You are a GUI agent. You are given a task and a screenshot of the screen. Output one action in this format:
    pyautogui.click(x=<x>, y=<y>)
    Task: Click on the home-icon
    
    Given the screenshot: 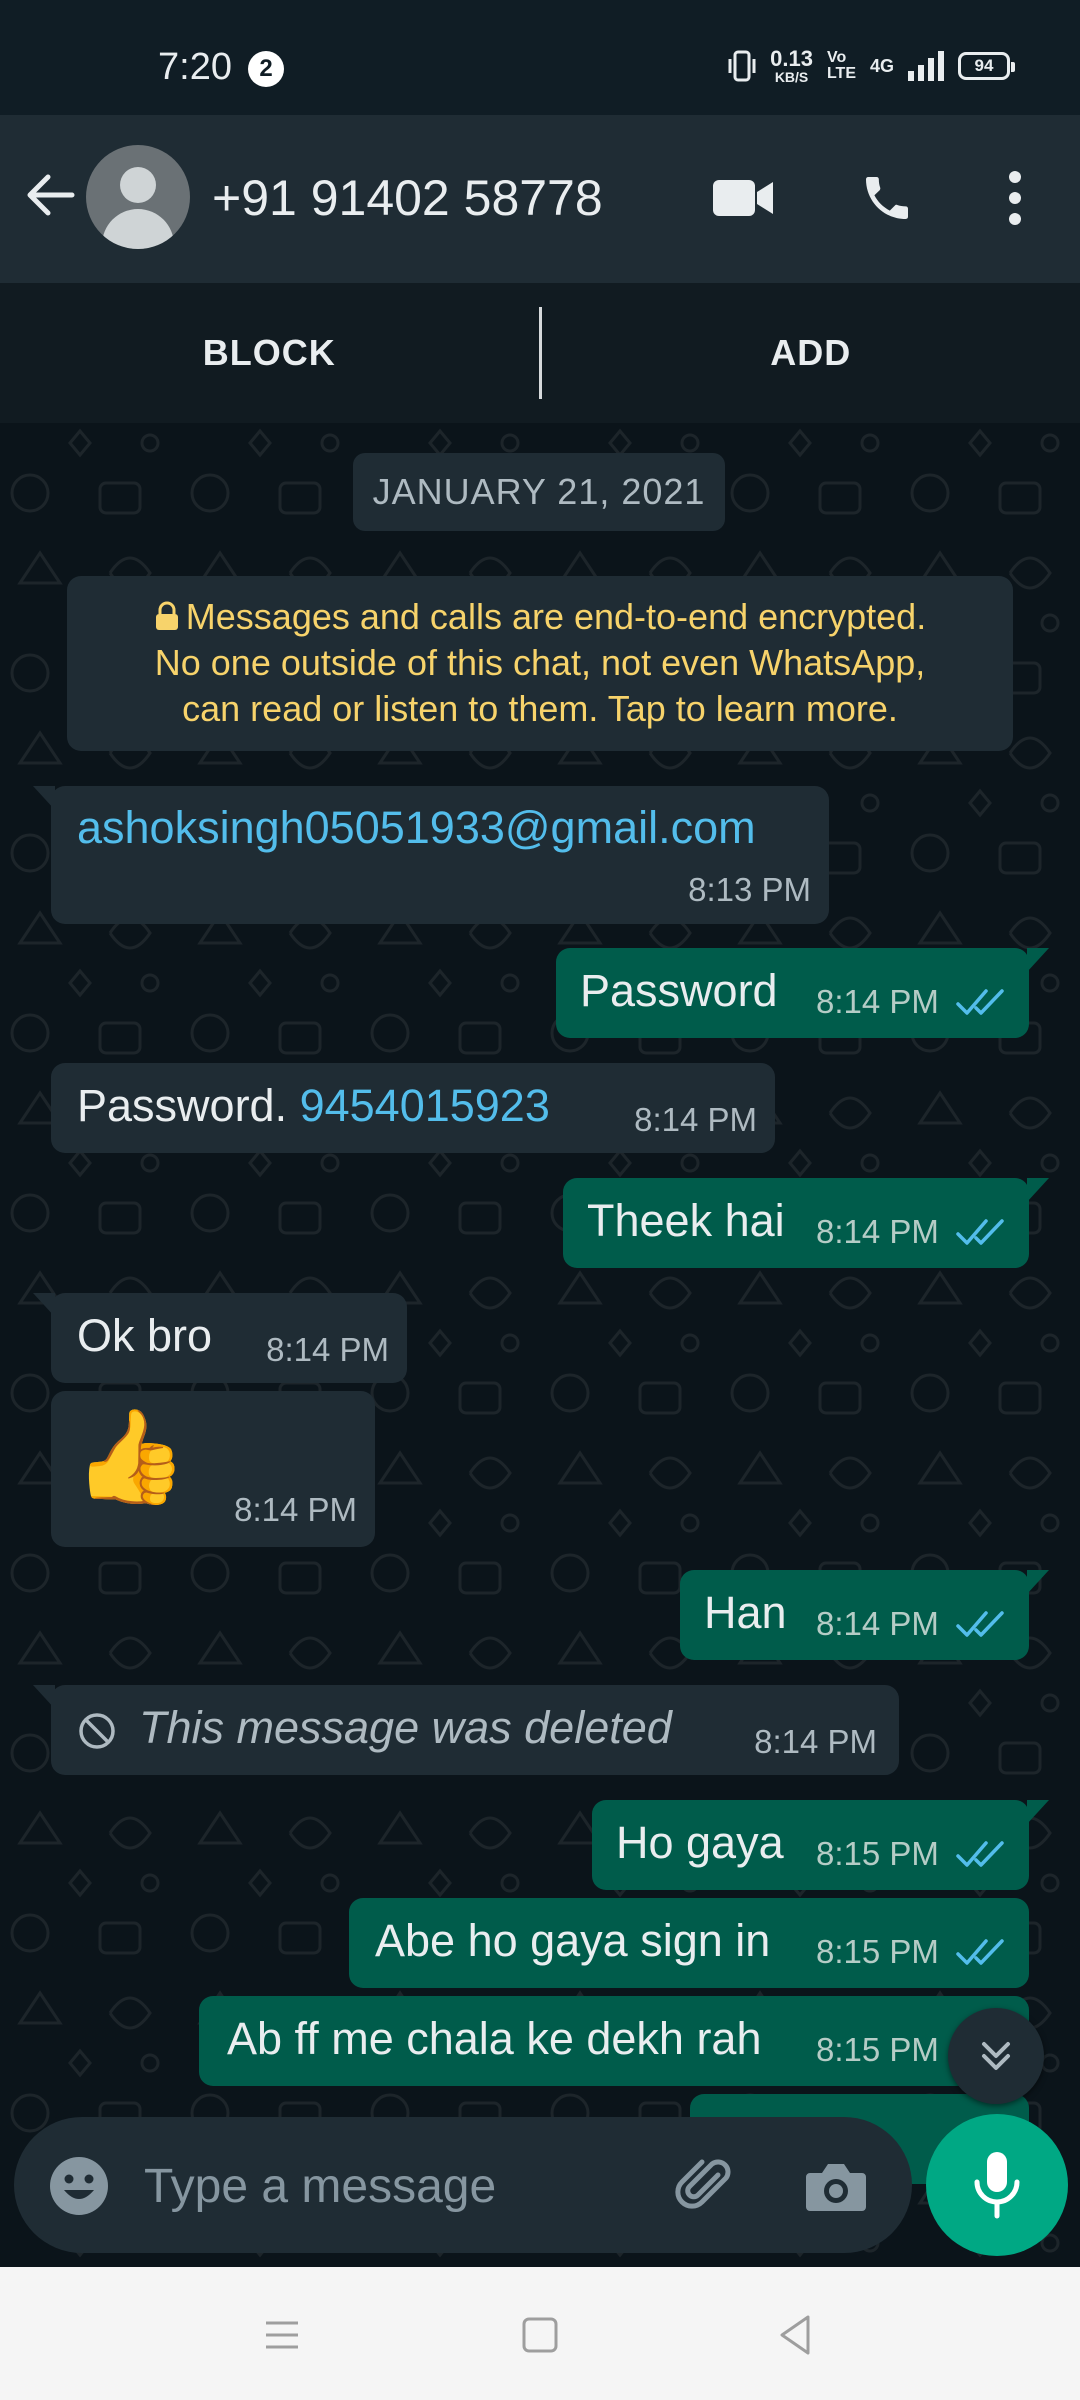 What is the action you would take?
    pyautogui.click(x=540, y=2335)
    